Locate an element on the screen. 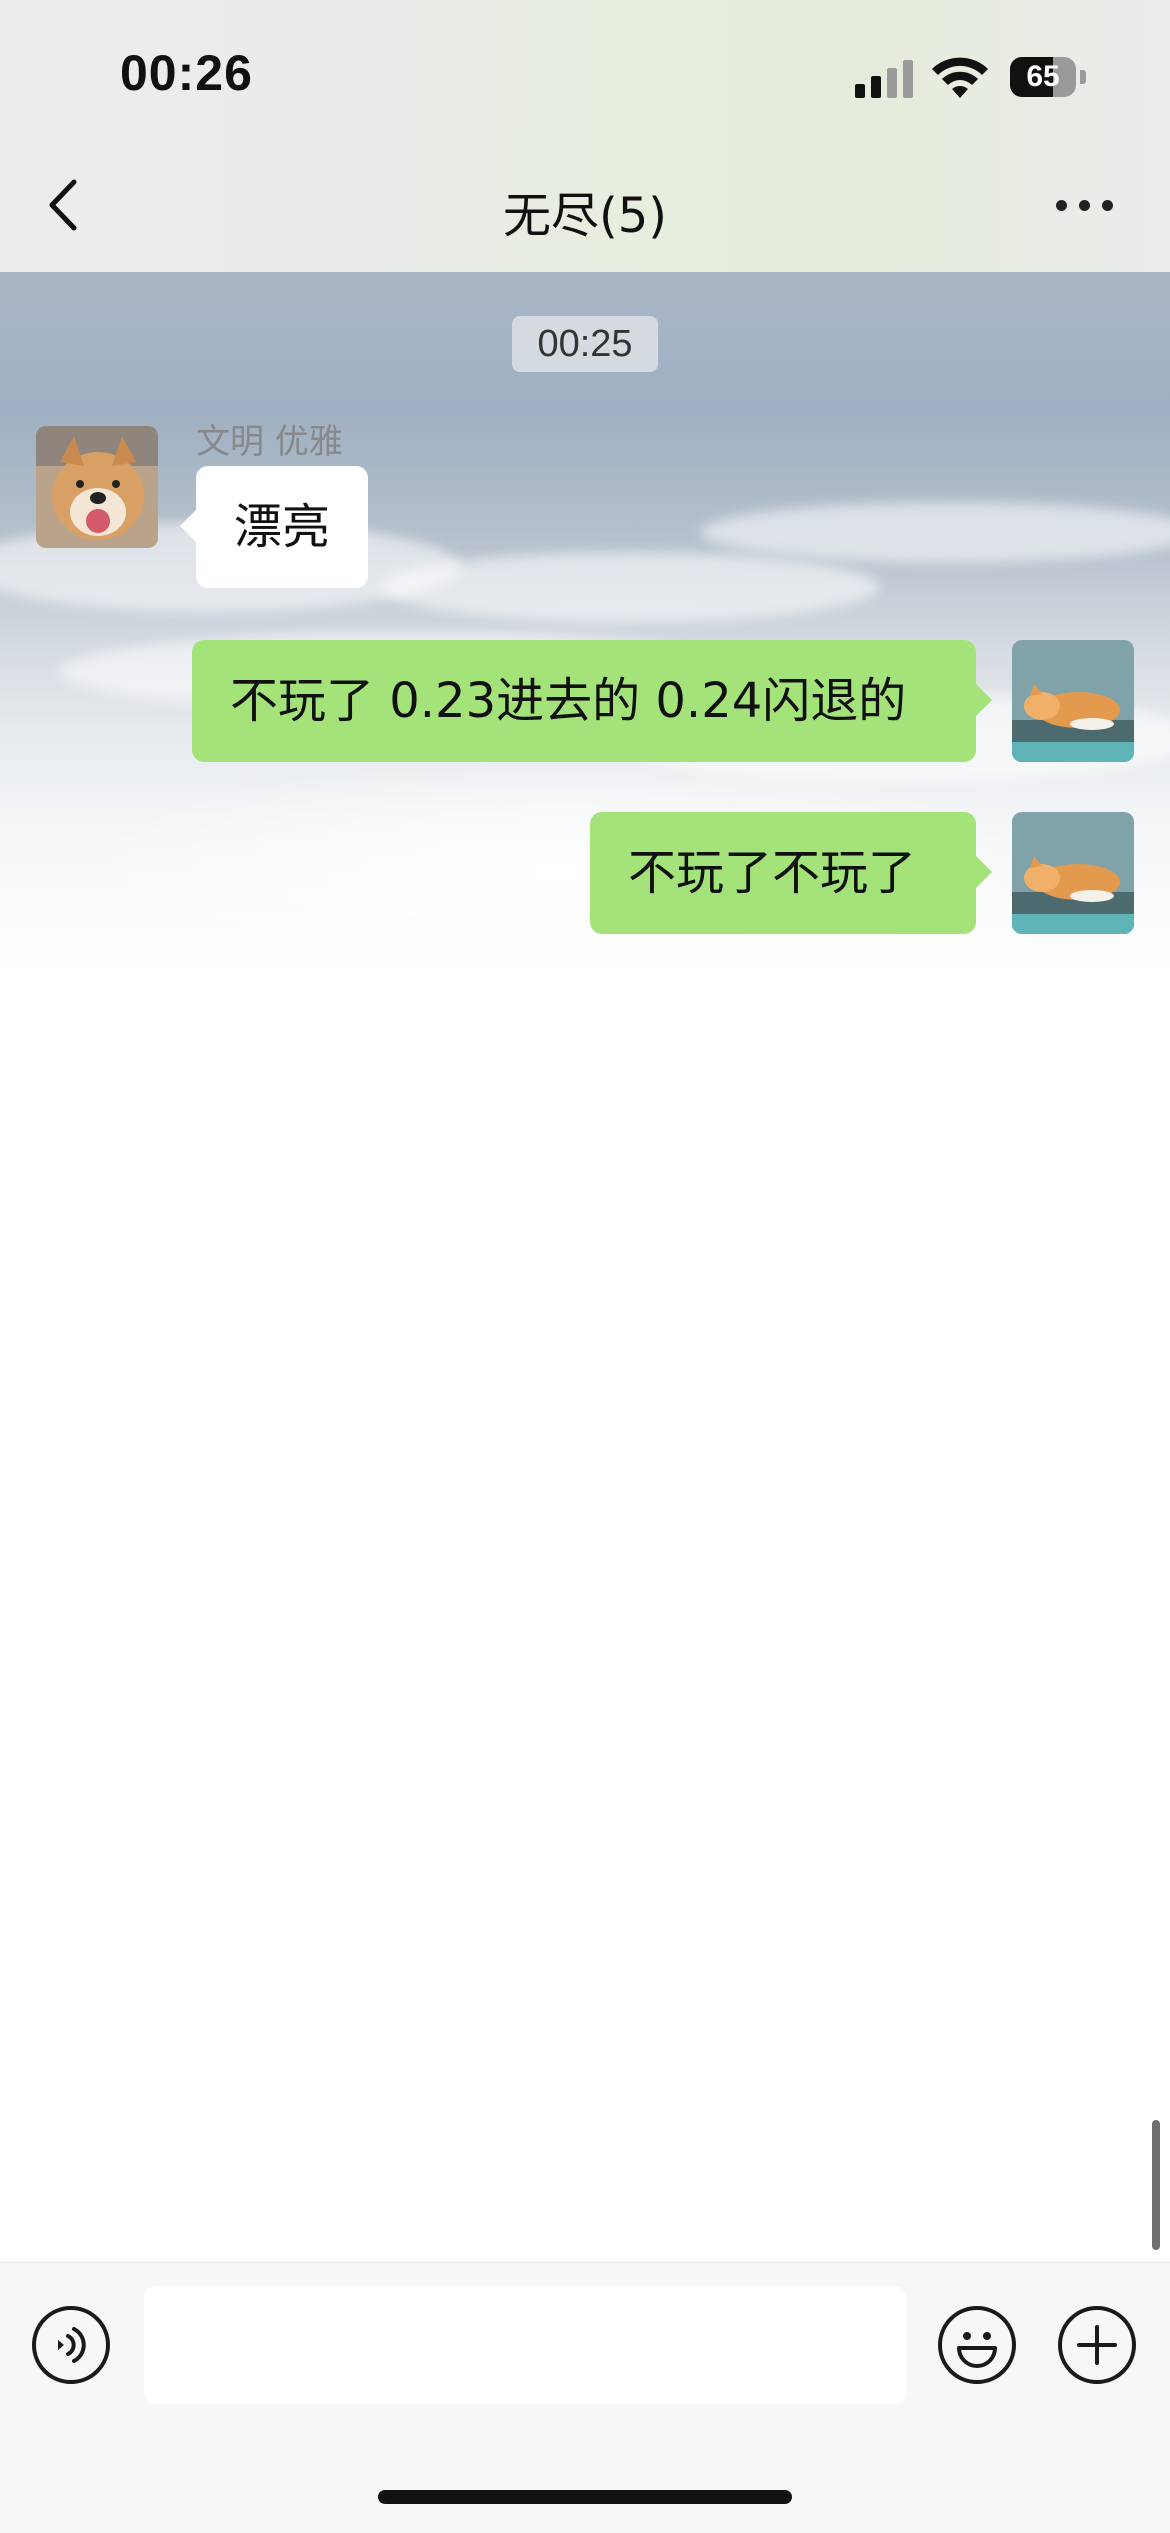 This screenshot has width=1170, height=2533. status-time: 00:26 is located at coordinates (186, 73).